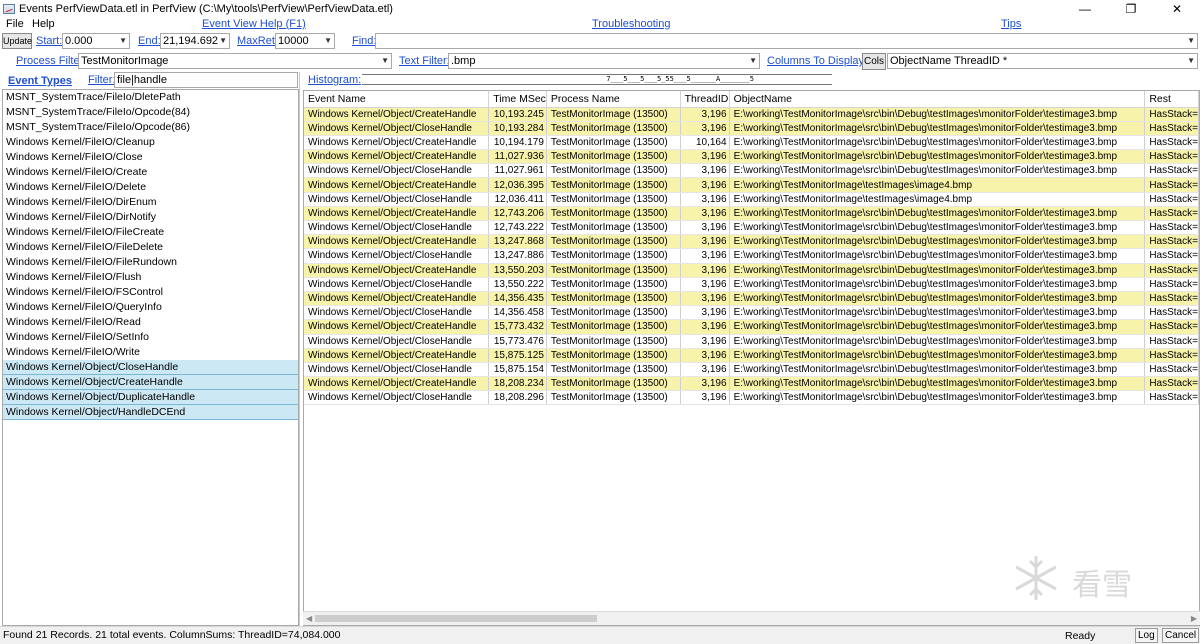  Describe the element at coordinates (191, 41) in the screenshot. I see `end-value: 21,194.692` at that location.